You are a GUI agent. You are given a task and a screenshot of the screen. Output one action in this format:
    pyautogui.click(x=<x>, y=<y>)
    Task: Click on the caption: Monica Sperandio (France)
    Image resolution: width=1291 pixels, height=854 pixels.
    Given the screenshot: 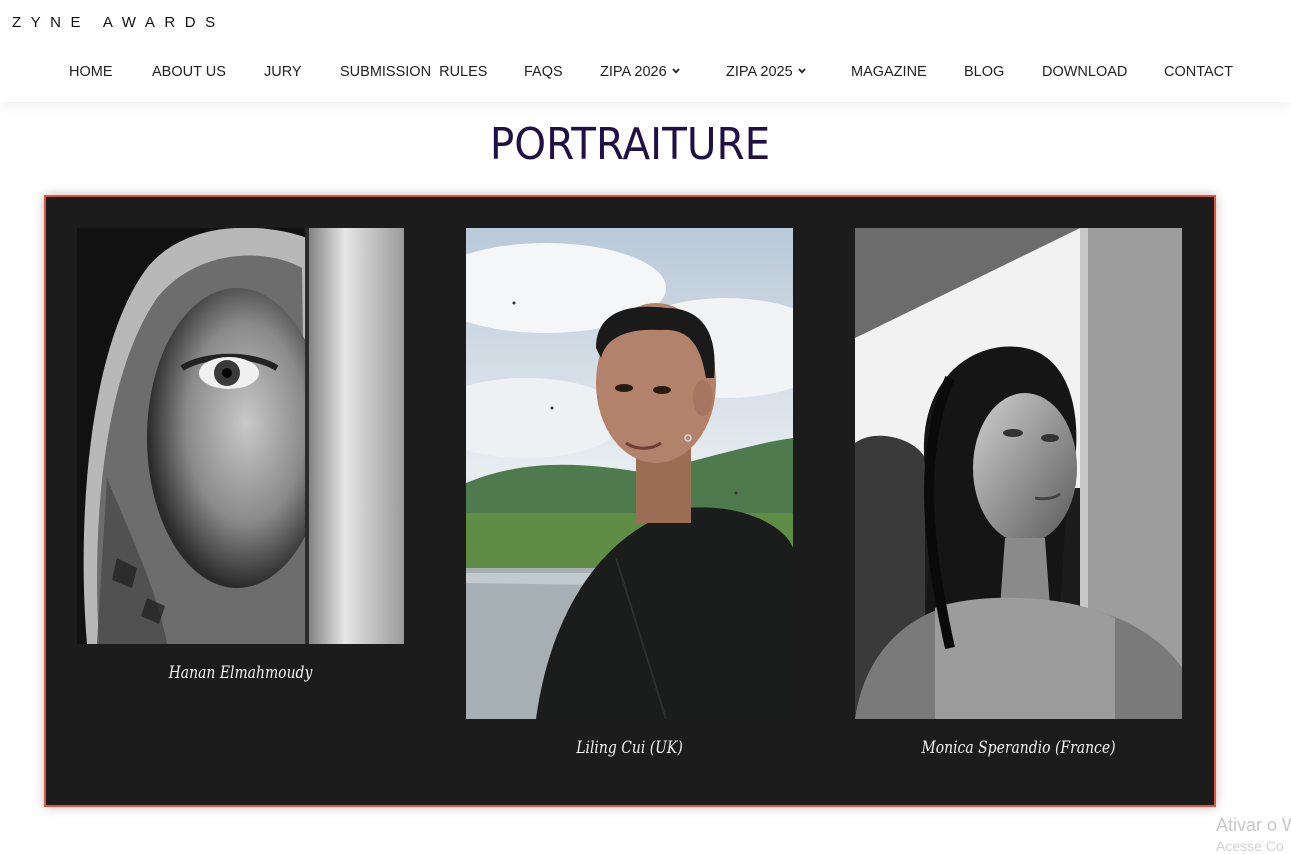 What is the action you would take?
    pyautogui.click(x=1018, y=748)
    